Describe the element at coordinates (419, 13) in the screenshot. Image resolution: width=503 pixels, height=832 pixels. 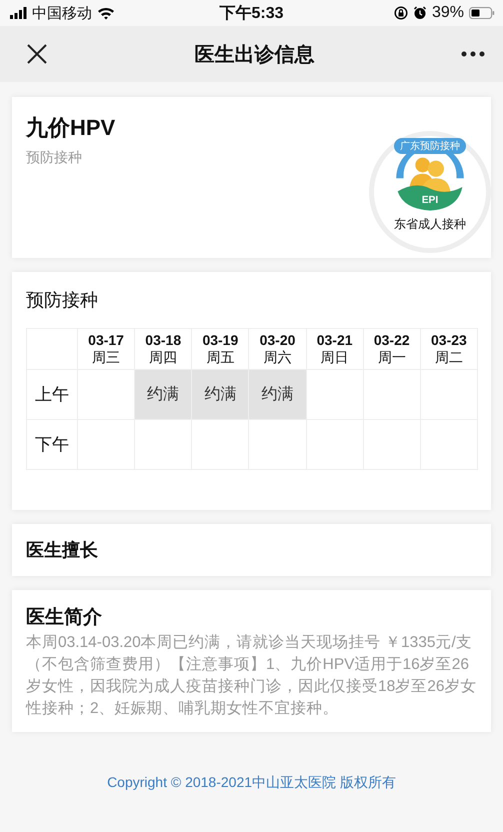
I see `alarm-icon` at that location.